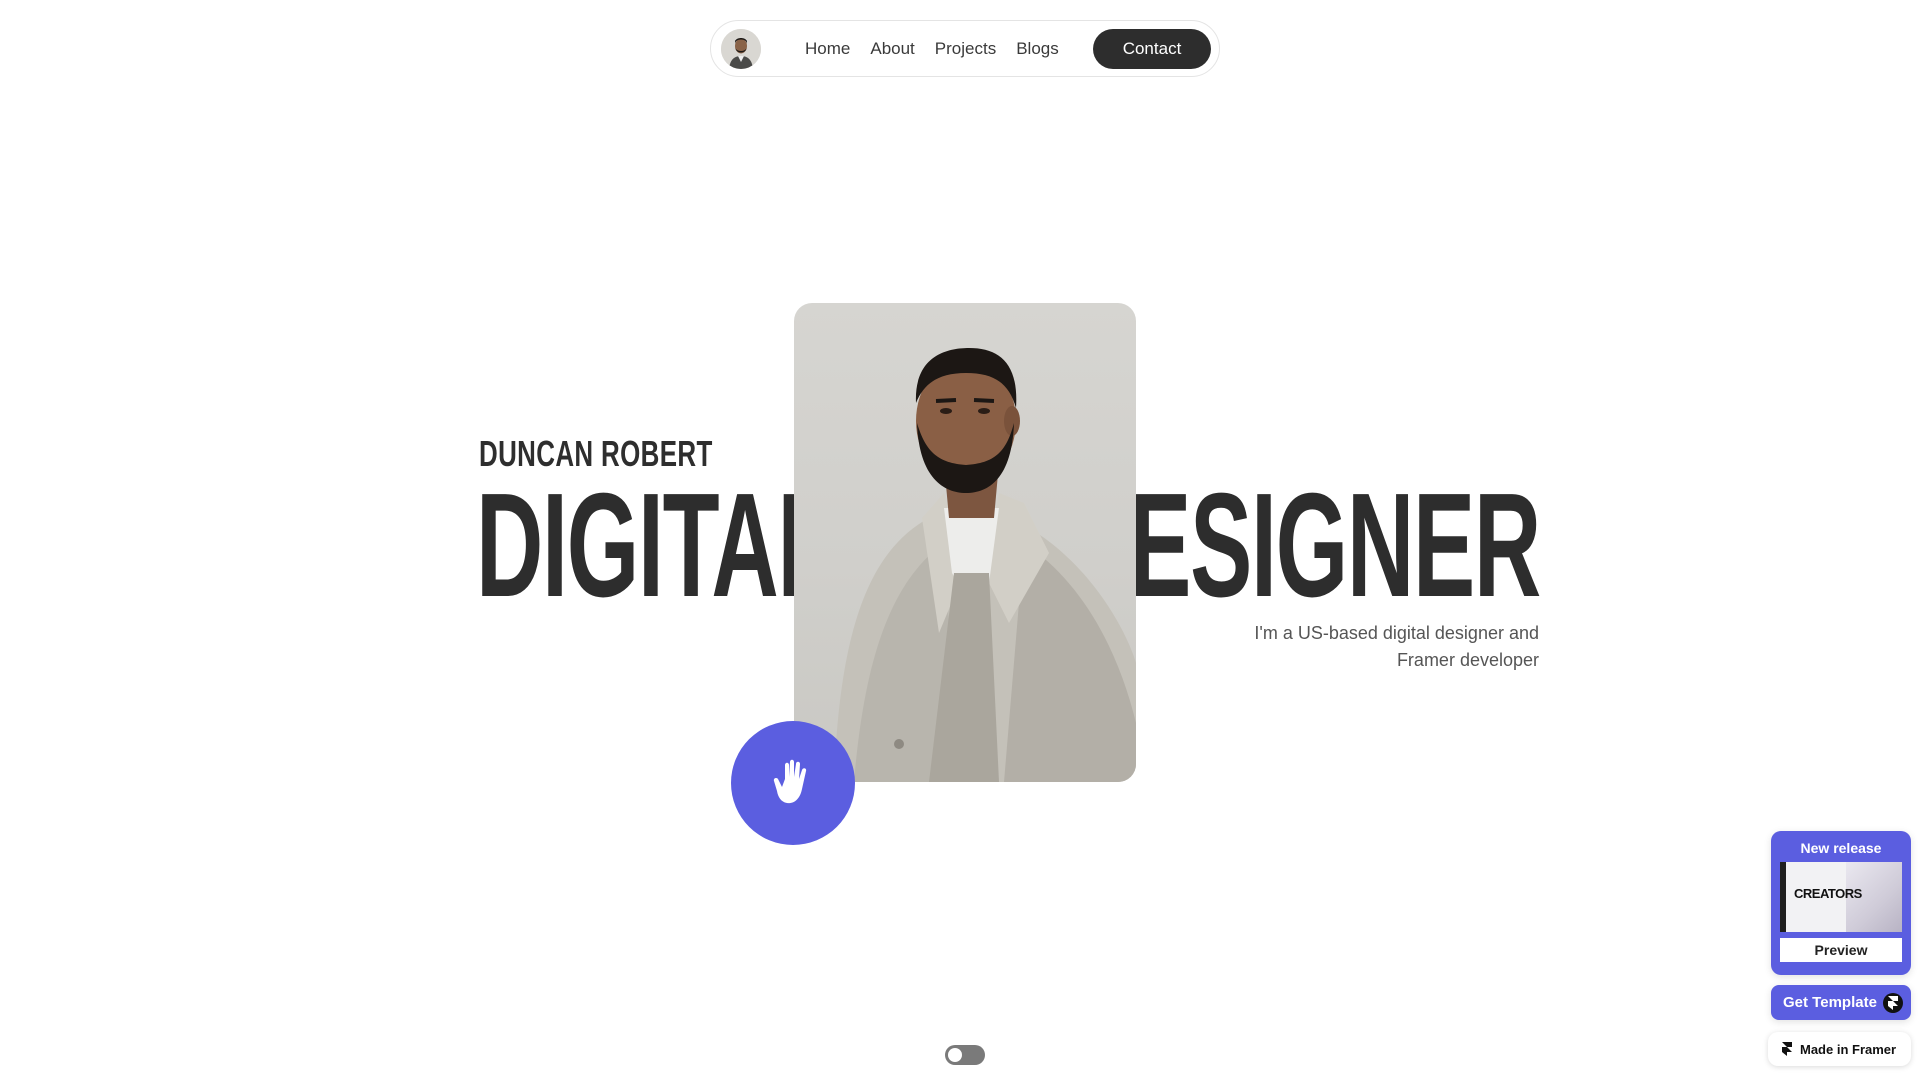 This screenshot has height=1080, width=1920. I want to click on hero-portrait, so click(965, 542).